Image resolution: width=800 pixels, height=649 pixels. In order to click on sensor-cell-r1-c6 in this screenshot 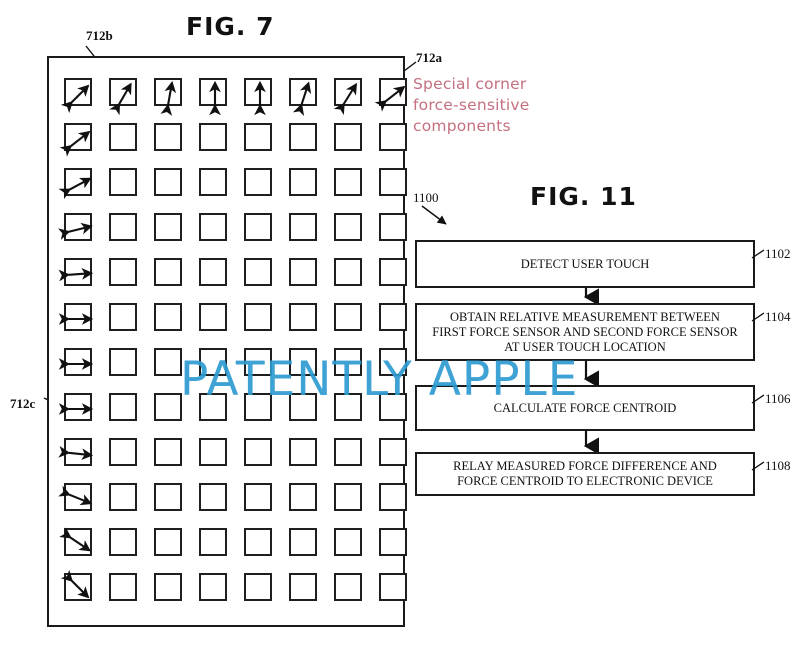, I will do `click(348, 137)`.